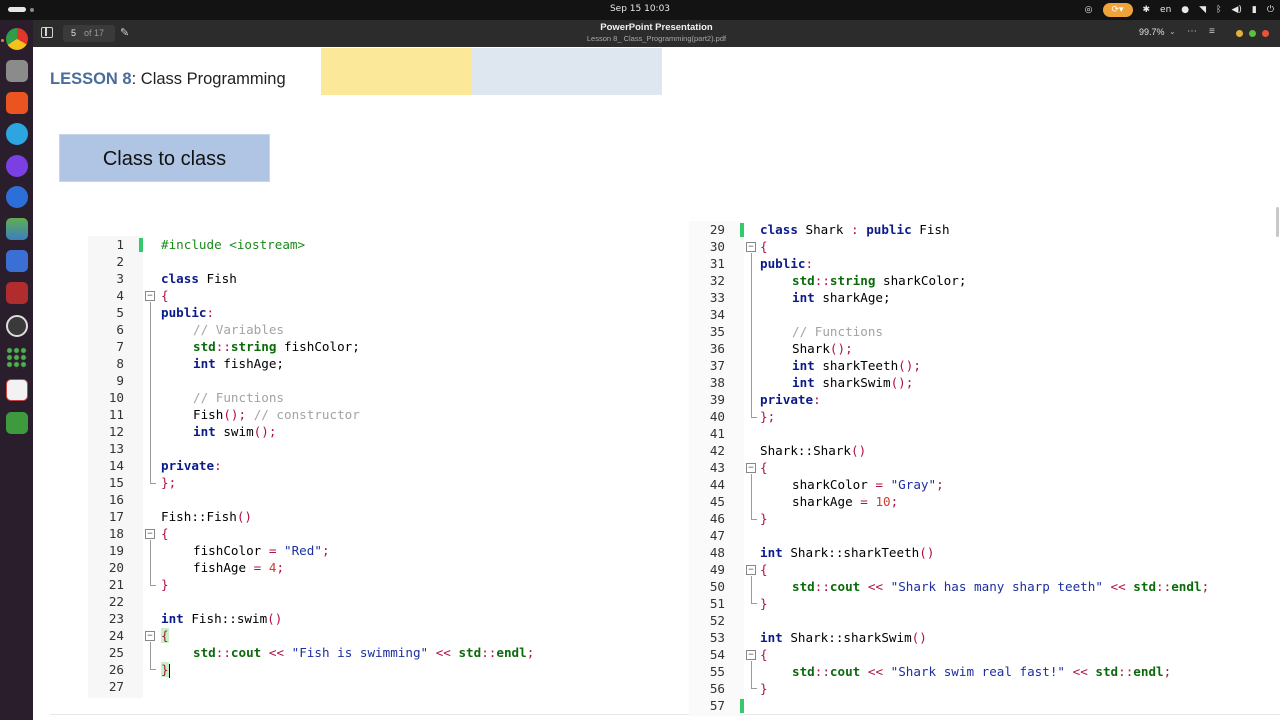 The height and width of the screenshot is (720, 1280). What do you see at coordinates (1192, 31) in the screenshot?
I see `ellipsis-menu-icon: ⋯` at bounding box center [1192, 31].